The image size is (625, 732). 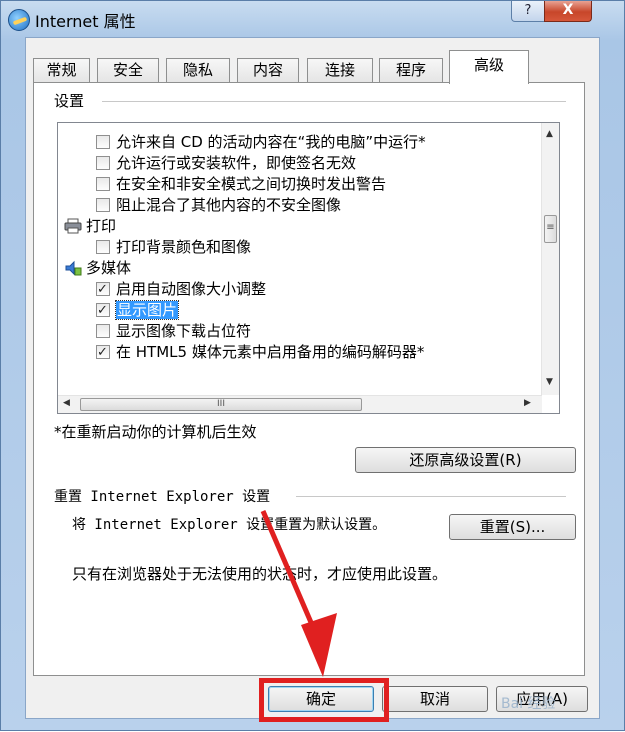 What do you see at coordinates (291, 576) in the screenshot?
I see `arrow-shaft` at bounding box center [291, 576].